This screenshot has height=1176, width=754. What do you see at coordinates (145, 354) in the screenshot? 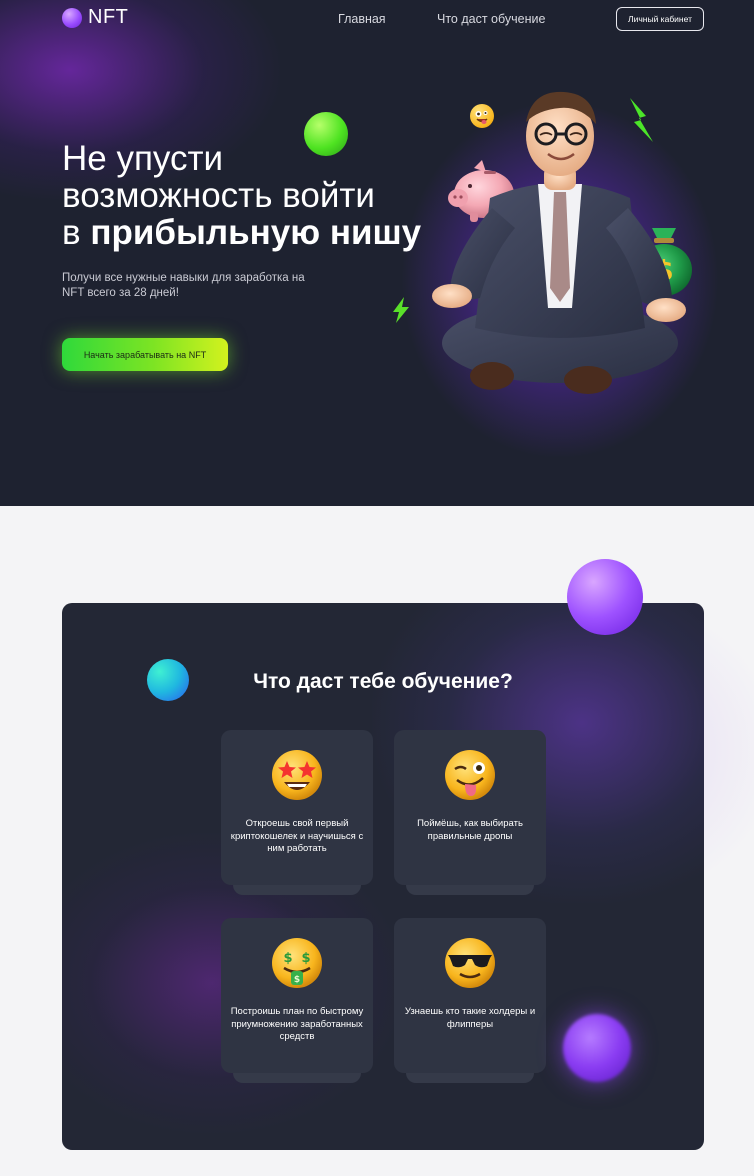
I see `start-earning-button: Начать зарабатывать на NFT` at bounding box center [145, 354].